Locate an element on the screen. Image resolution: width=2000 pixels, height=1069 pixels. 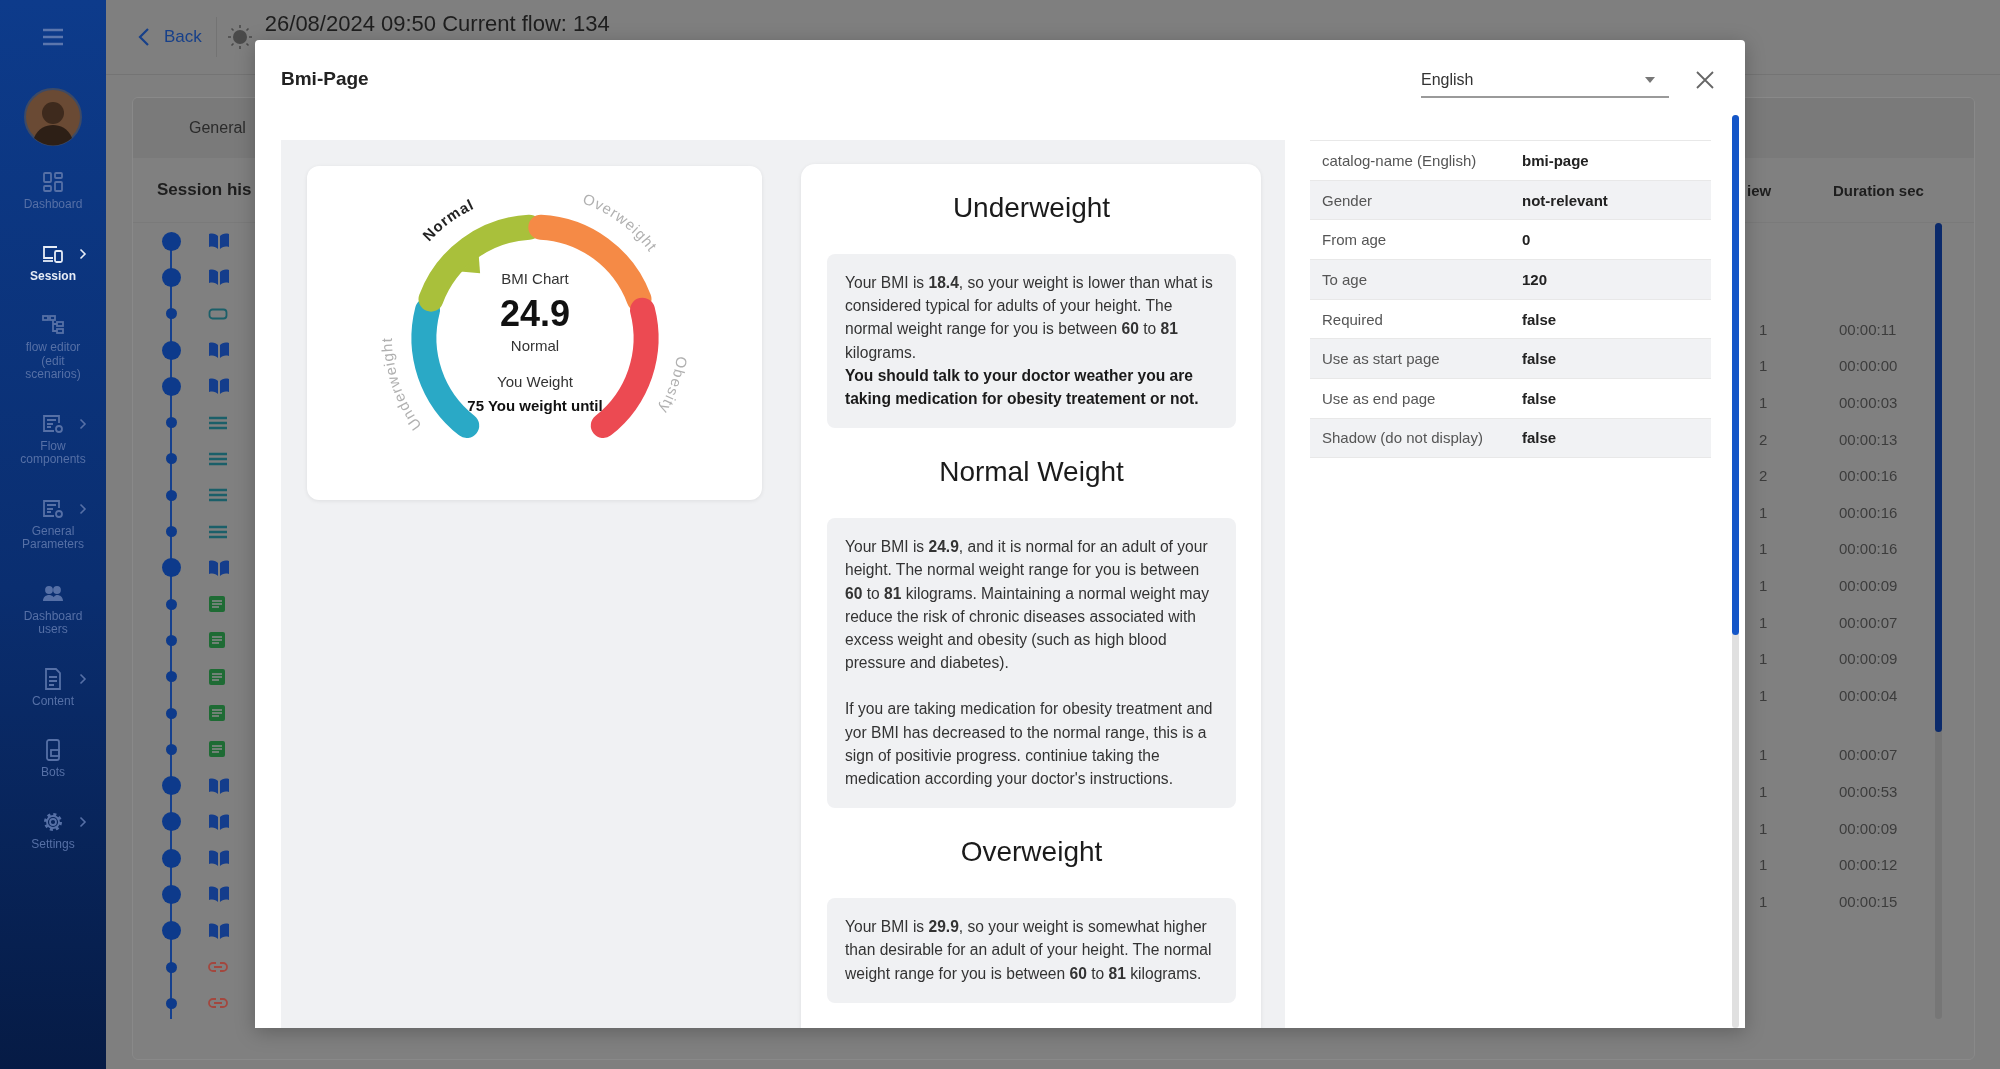
sidebar-item: Bots is located at coordinates (53, 759).